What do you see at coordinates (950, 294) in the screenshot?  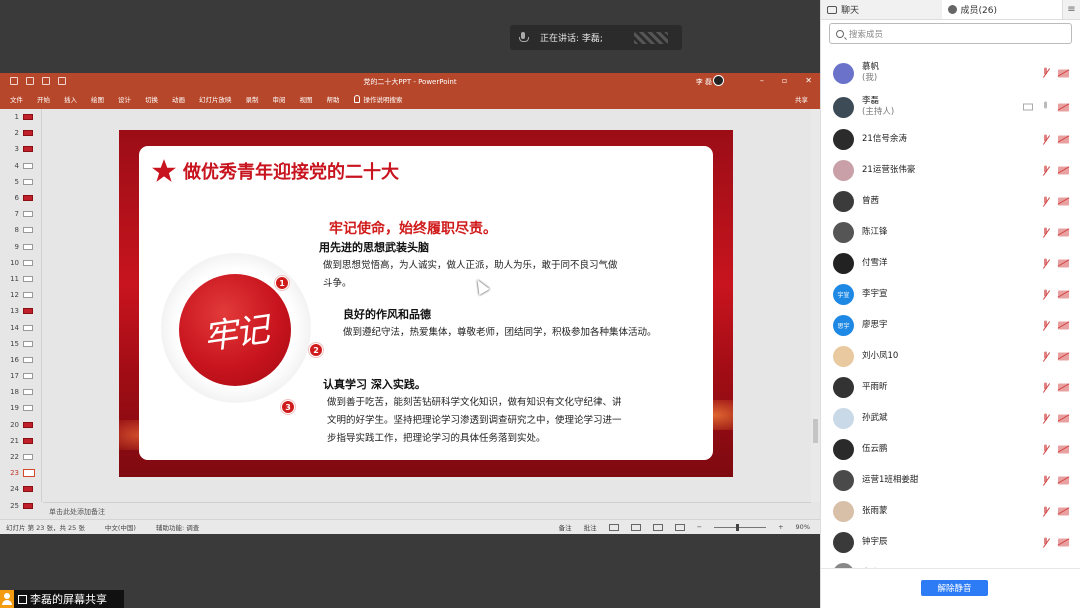 I see `member-row: 宇宣 李宇宣` at bounding box center [950, 294].